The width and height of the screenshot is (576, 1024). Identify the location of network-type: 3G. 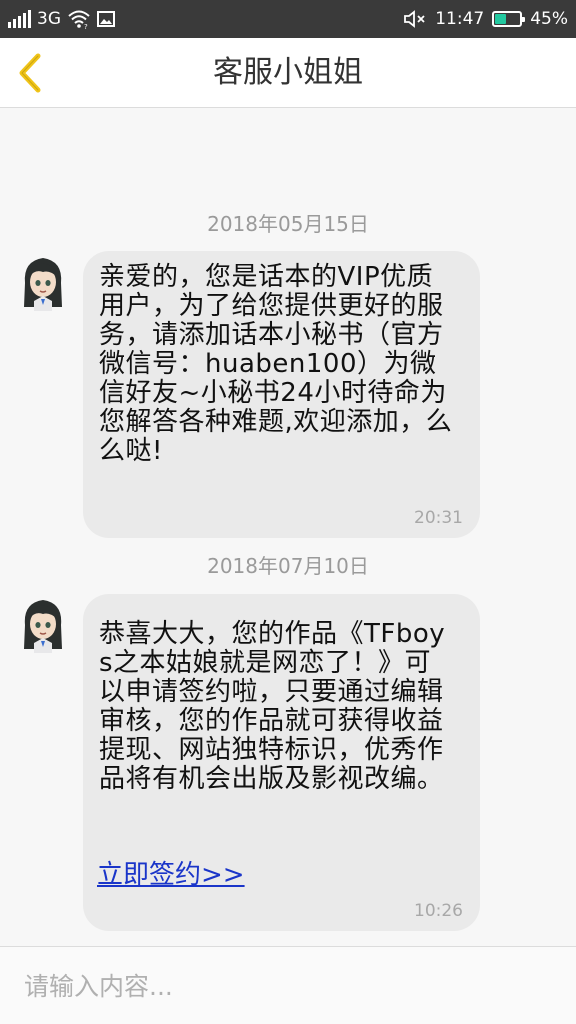
(49, 19).